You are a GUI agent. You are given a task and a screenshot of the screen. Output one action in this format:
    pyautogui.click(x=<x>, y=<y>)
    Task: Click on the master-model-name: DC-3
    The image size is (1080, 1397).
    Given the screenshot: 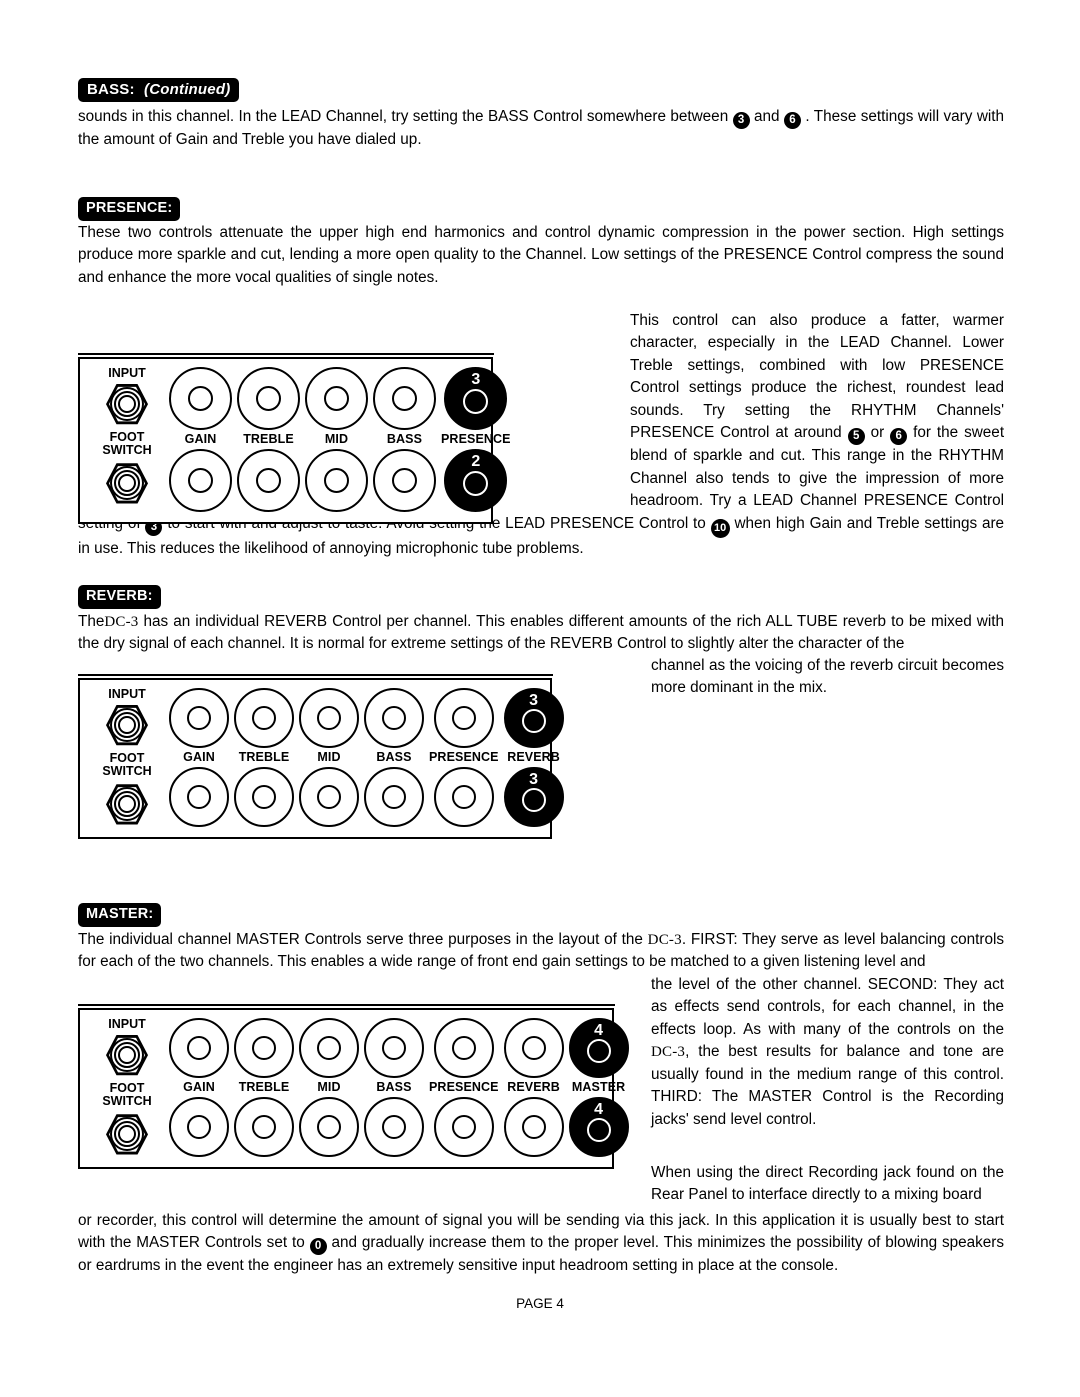 What is the action you would take?
    pyautogui.click(x=664, y=940)
    